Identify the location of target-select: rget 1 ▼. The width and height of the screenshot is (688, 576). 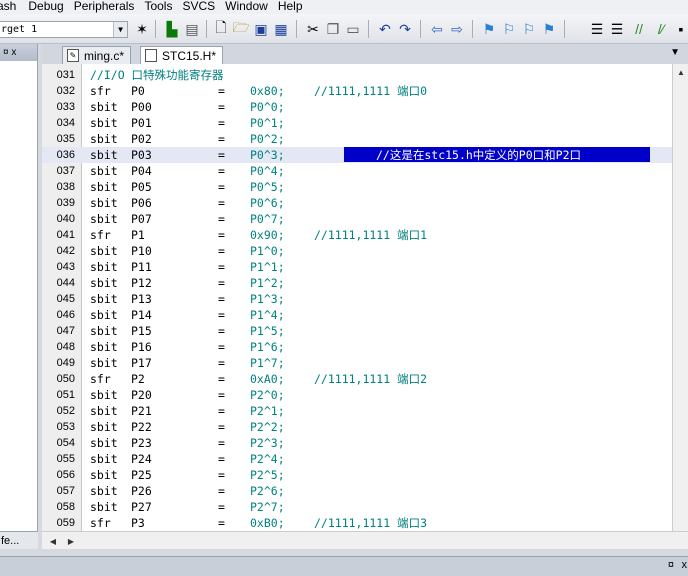
(64, 29).